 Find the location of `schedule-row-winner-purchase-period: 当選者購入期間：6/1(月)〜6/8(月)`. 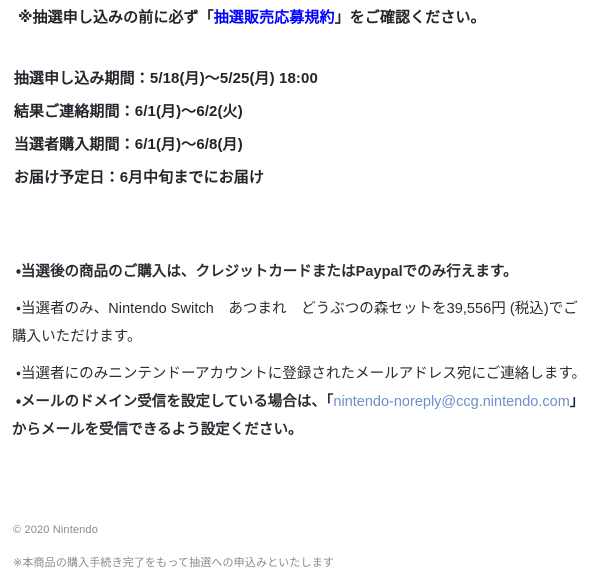

schedule-row-winner-purchase-period: 当選者購入期間：6/1(月)〜6/8(月) is located at coordinates (128, 144).